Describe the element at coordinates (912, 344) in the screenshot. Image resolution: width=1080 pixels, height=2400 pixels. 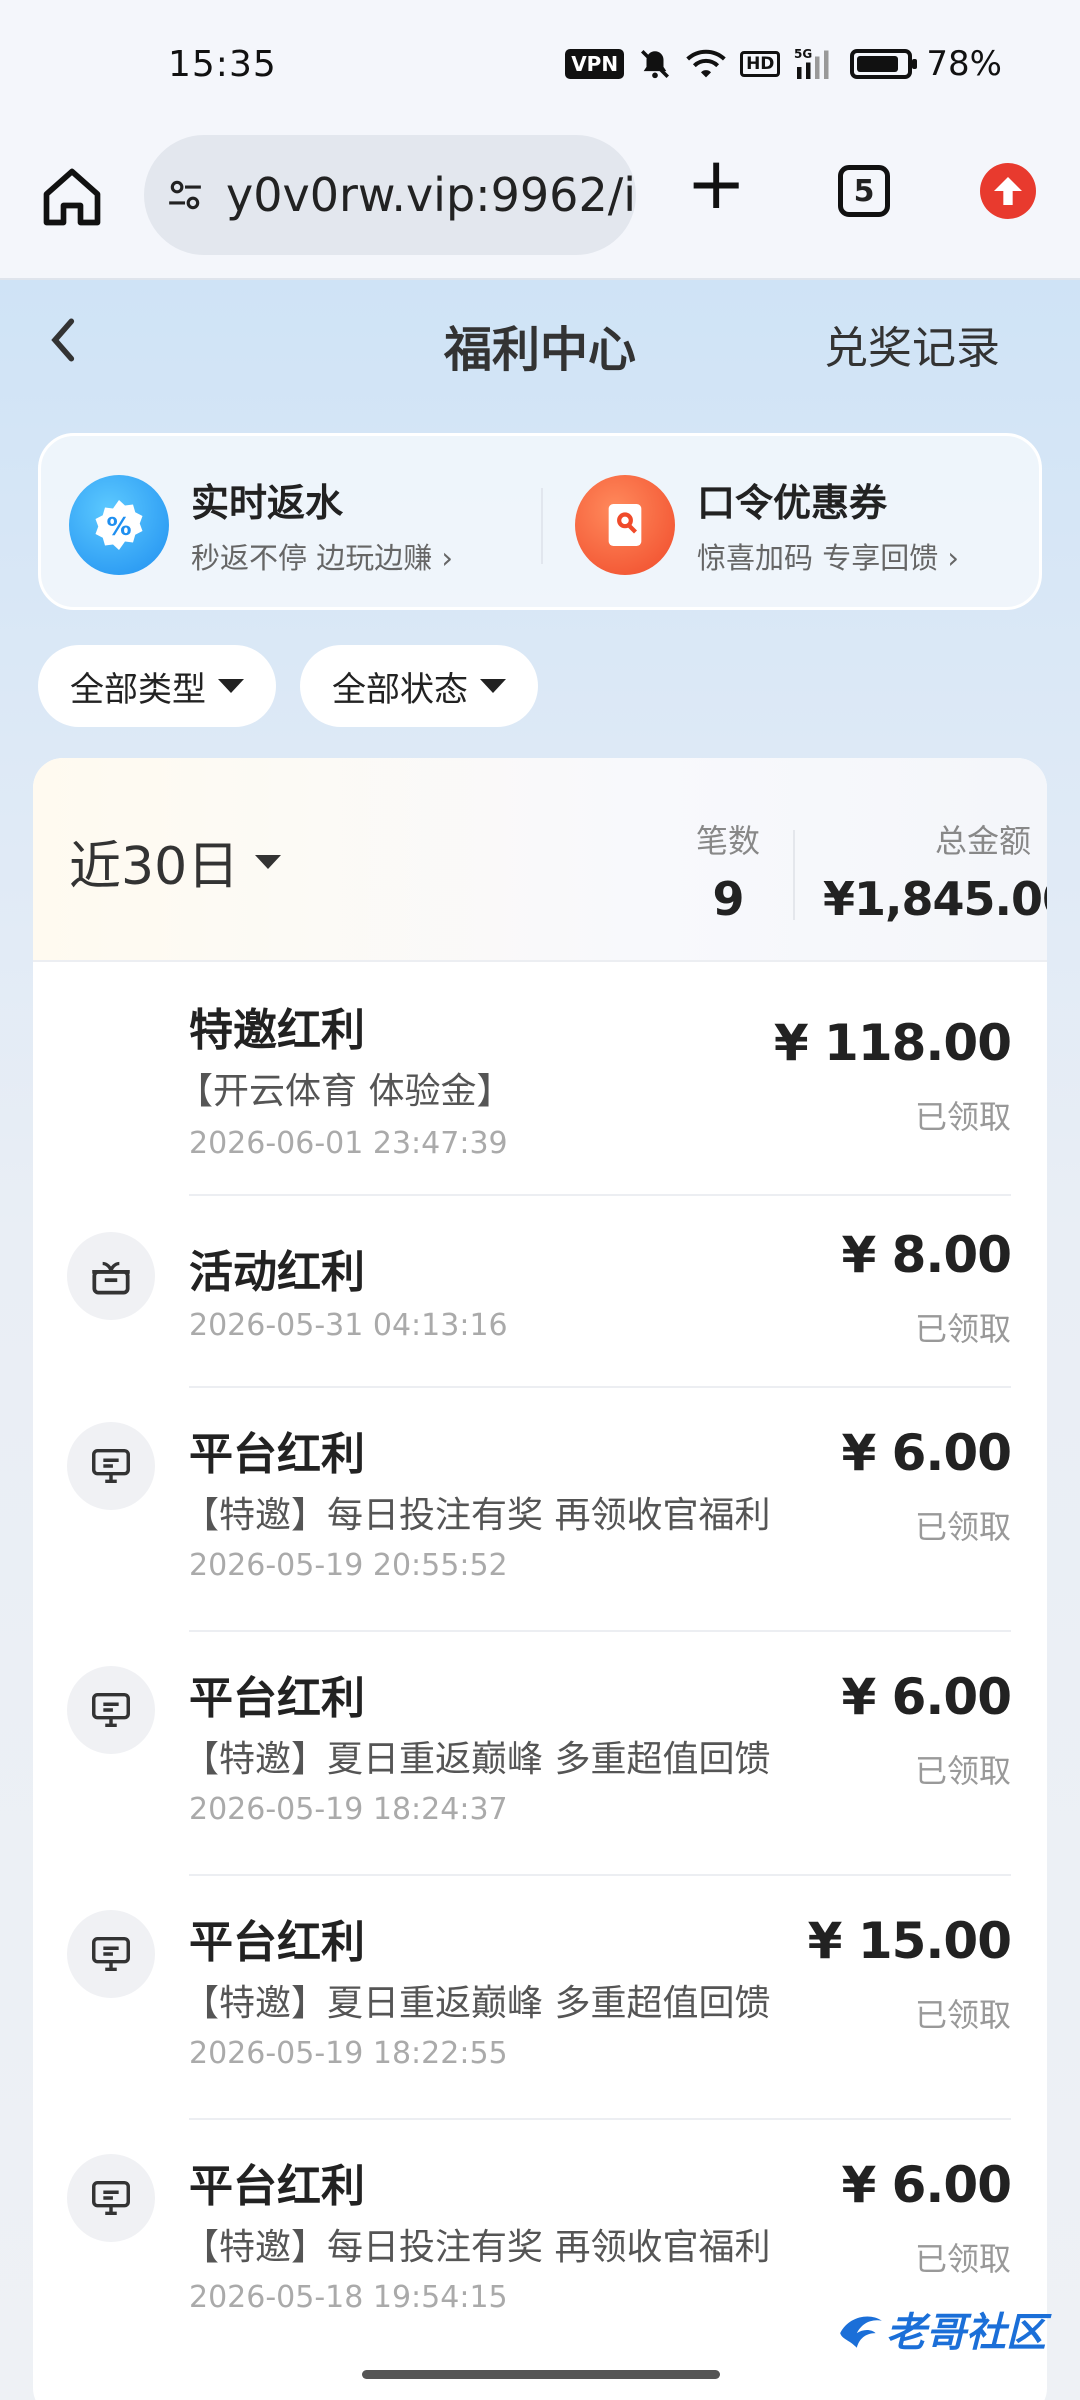
I see `redeem-records-link: 兑奖记录` at that location.